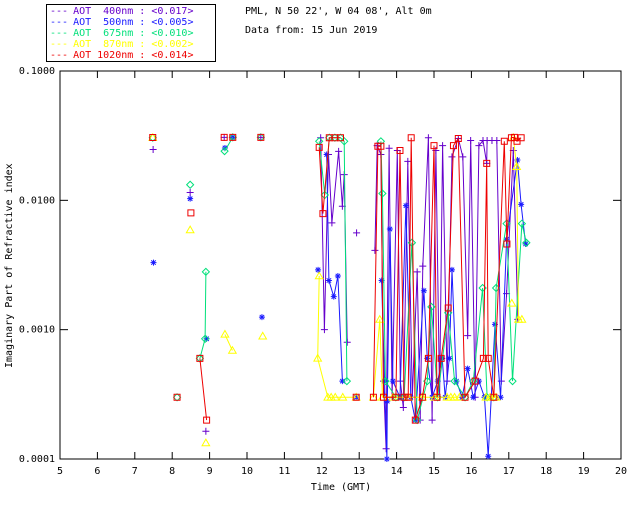 This screenshot has height=512, width=640. Describe the element at coordinates (133, 22) in the screenshot. I see `legend-label: AOT 500nm : <0.005>` at that location.